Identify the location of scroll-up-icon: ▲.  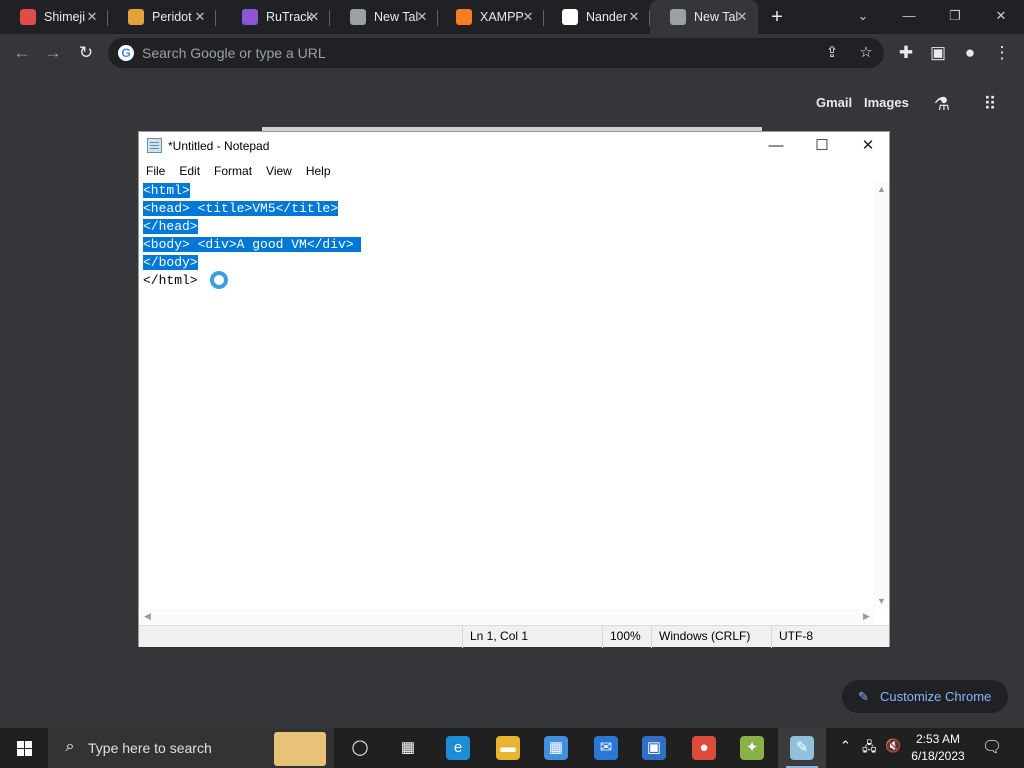
(881, 189).